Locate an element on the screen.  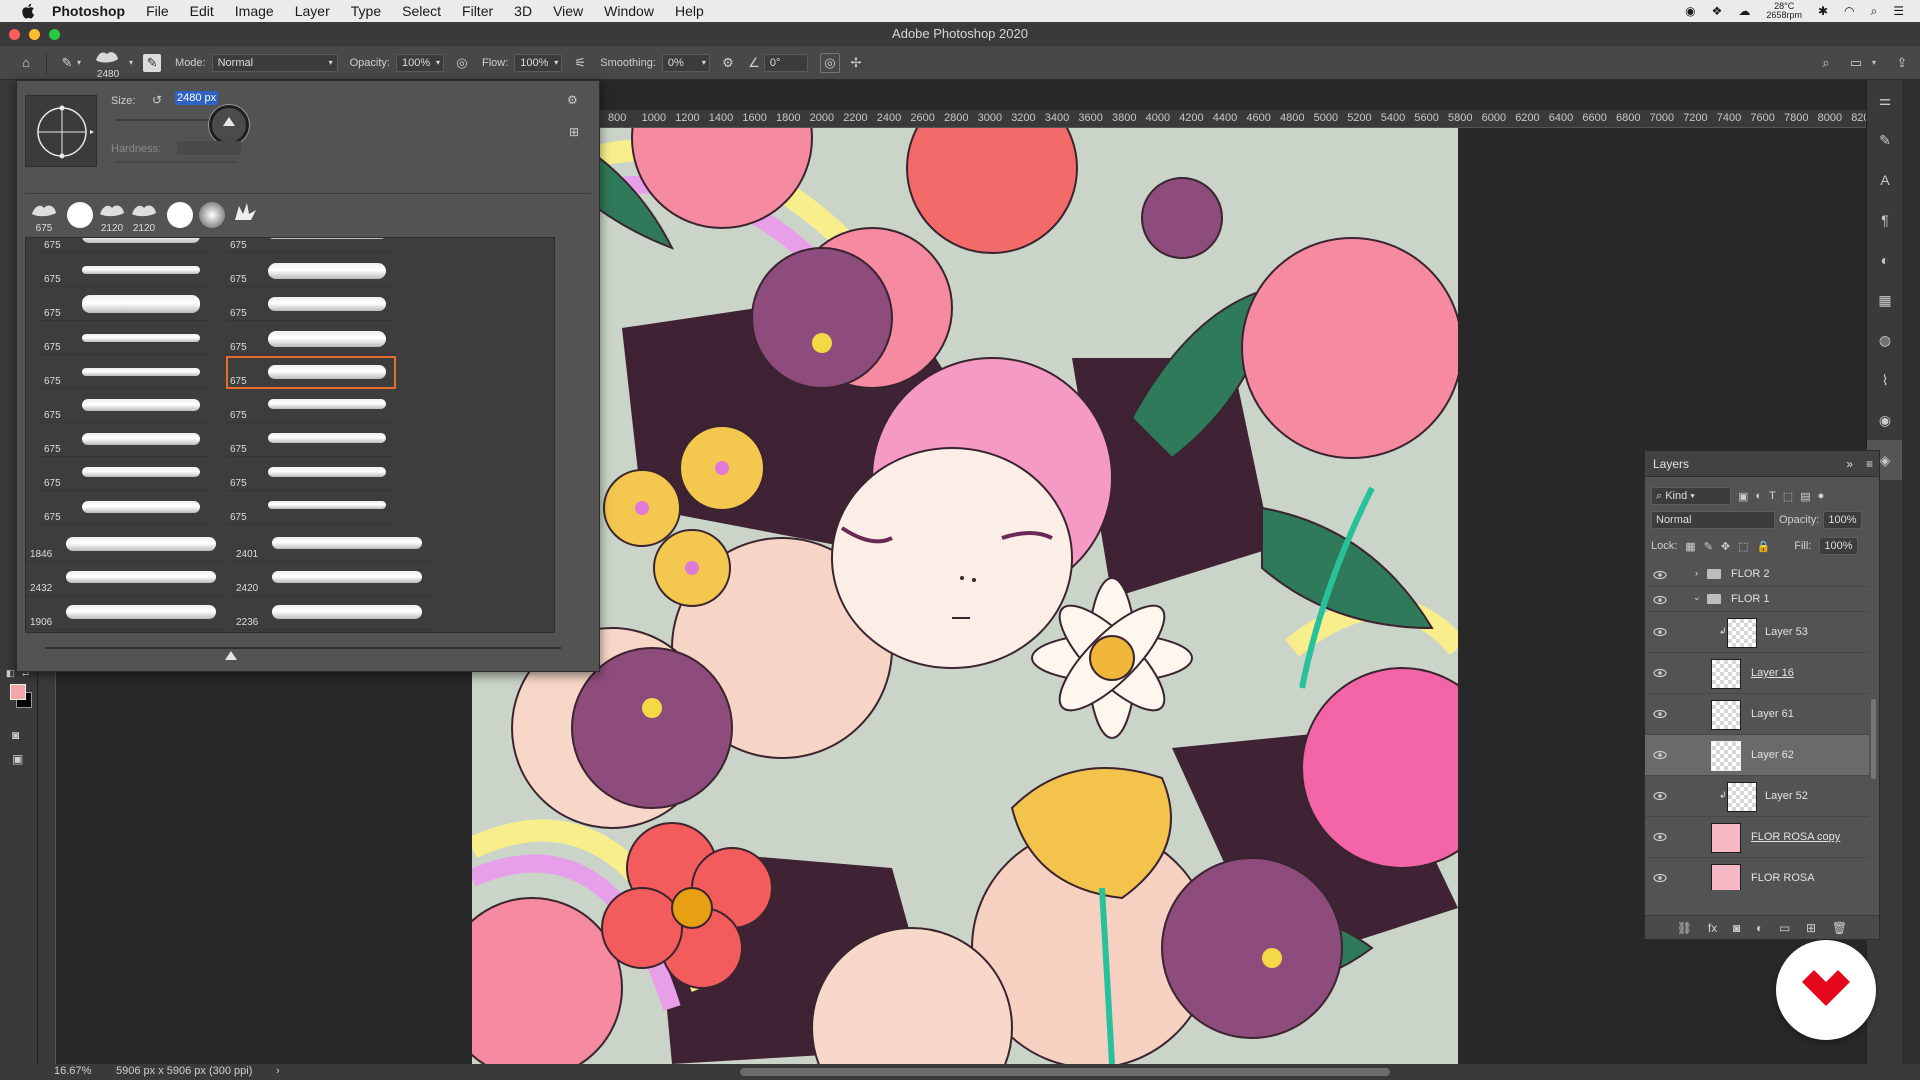
weather-widget: 28°C 2658rpm is located at coordinates (1784, 11).